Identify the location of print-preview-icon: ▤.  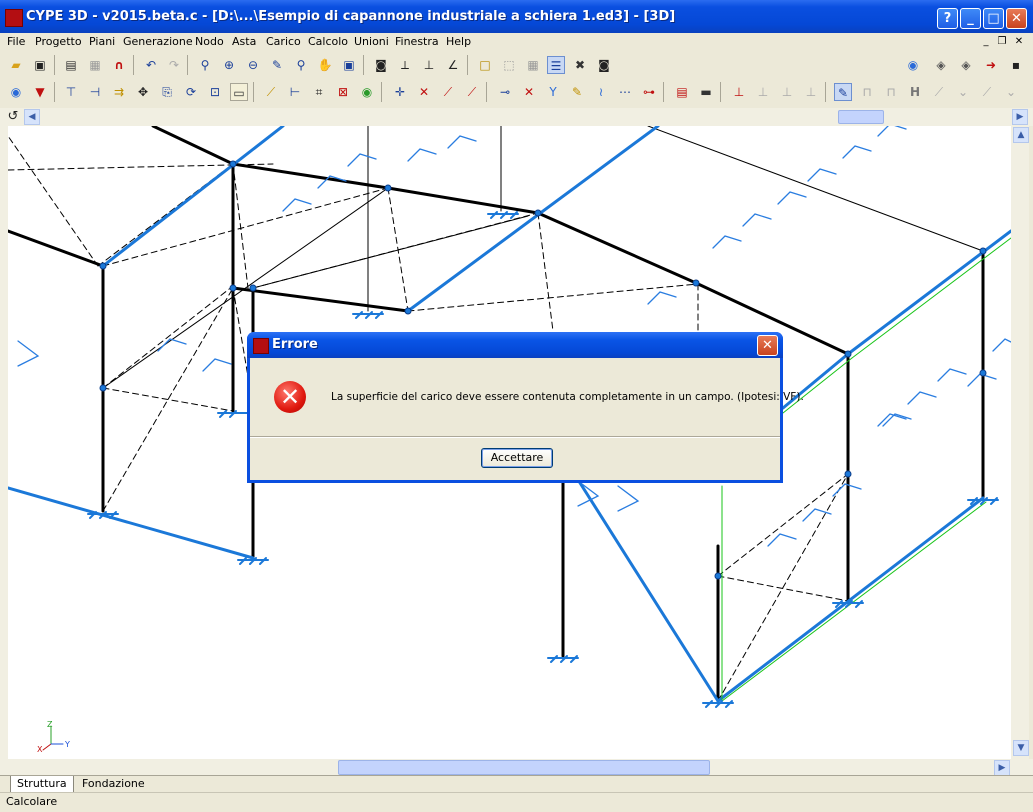
(71, 65).